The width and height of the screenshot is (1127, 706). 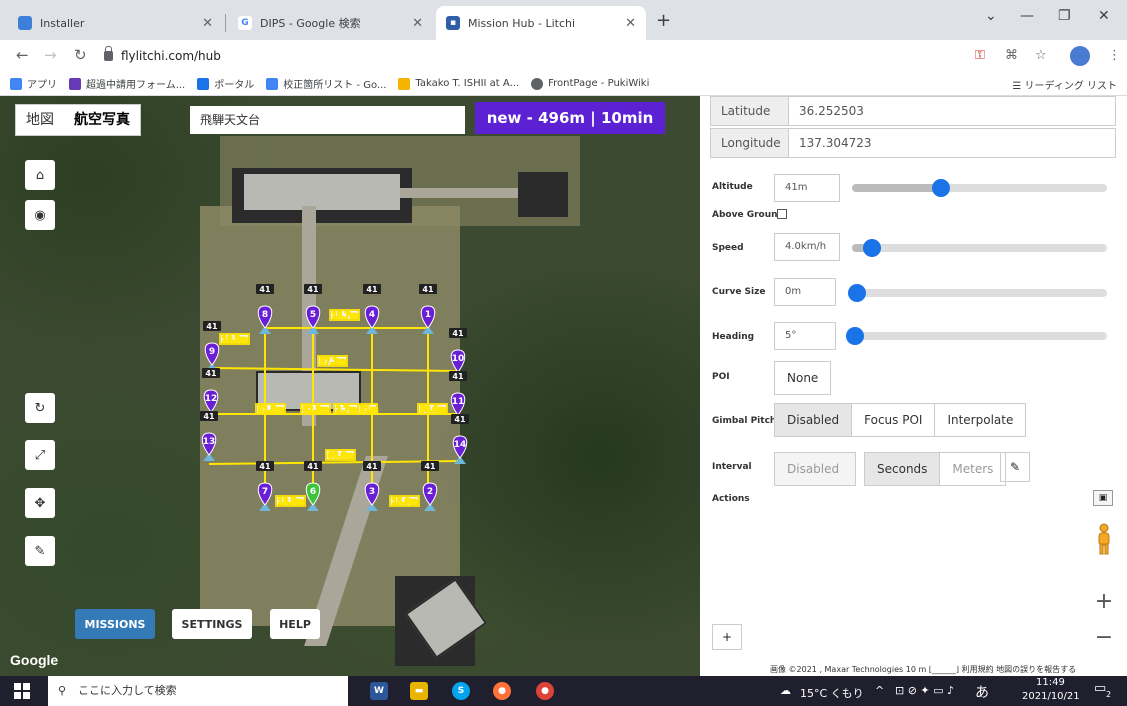 What do you see at coordinates (1104, 16) in the screenshot?
I see `window-close-icon: ✕` at bounding box center [1104, 16].